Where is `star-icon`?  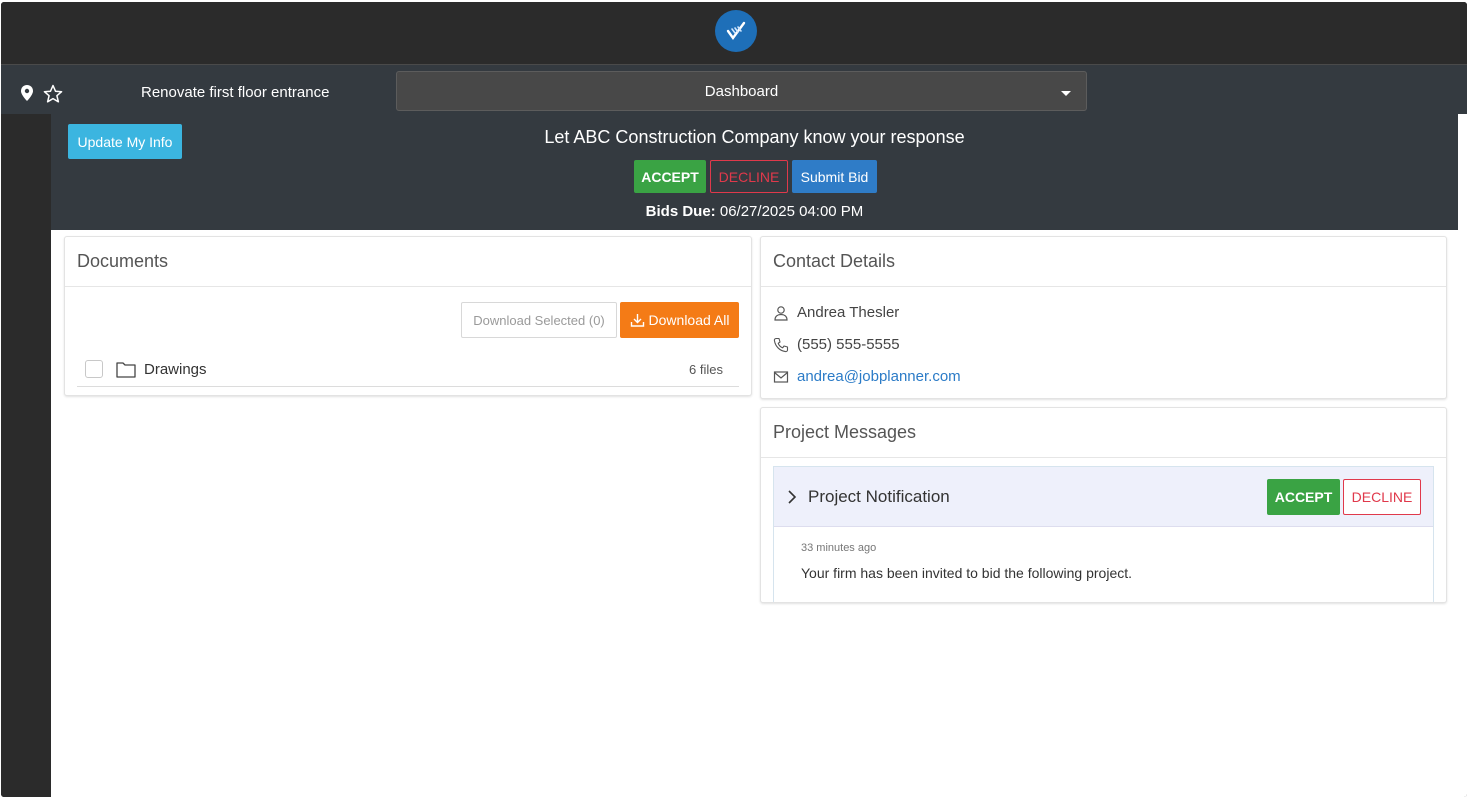
star-icon is located at coordinates (53, 94).